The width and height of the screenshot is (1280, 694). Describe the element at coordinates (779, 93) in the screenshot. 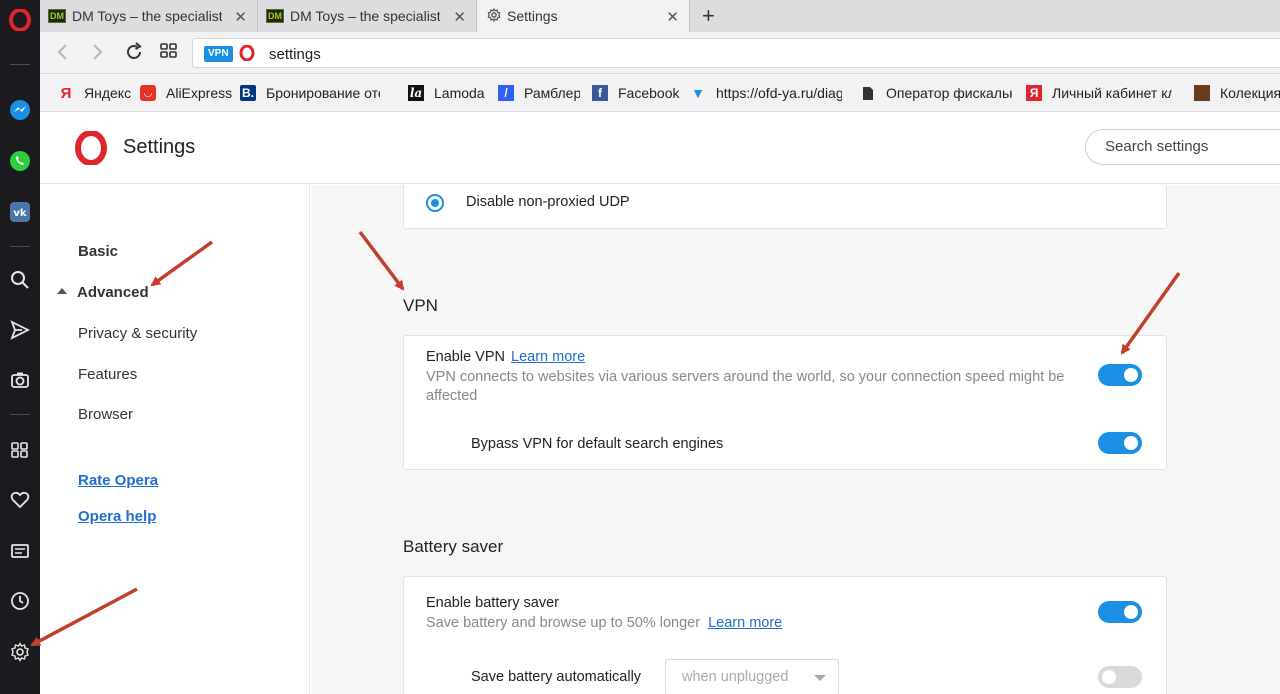

I see `bookmark-label: https://ofd-ya.ru/diag` at that location.